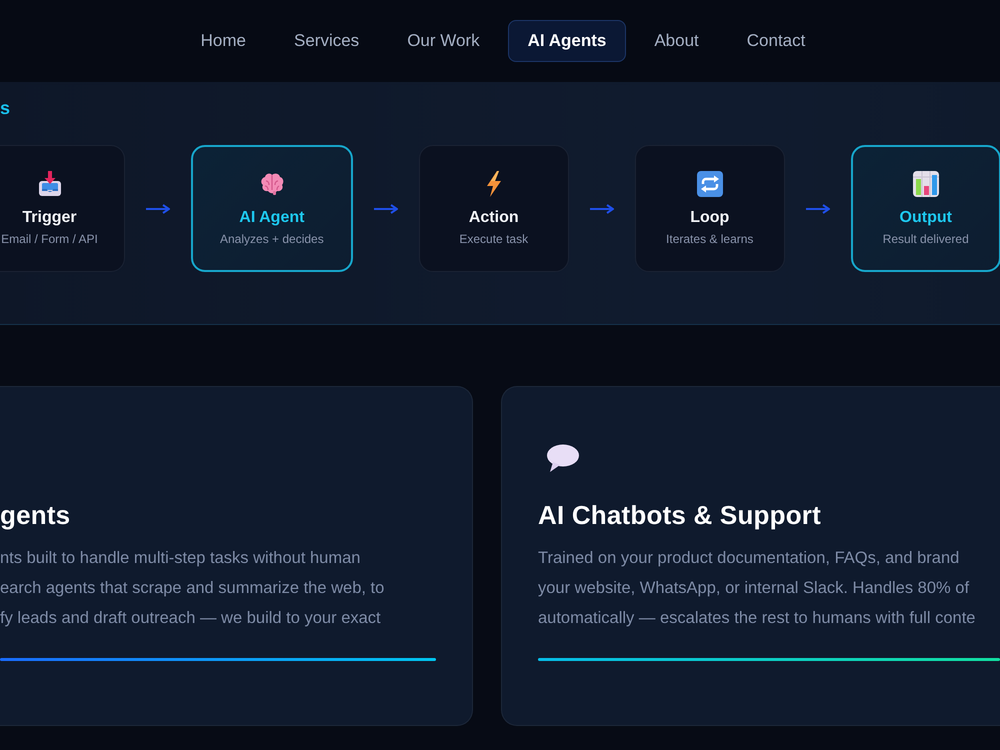 The image size is (1000, 750). Describe the element at coordinates (272, 239) in the screenshot. I see `step-subtitle: Analyzes + decides` at that location.